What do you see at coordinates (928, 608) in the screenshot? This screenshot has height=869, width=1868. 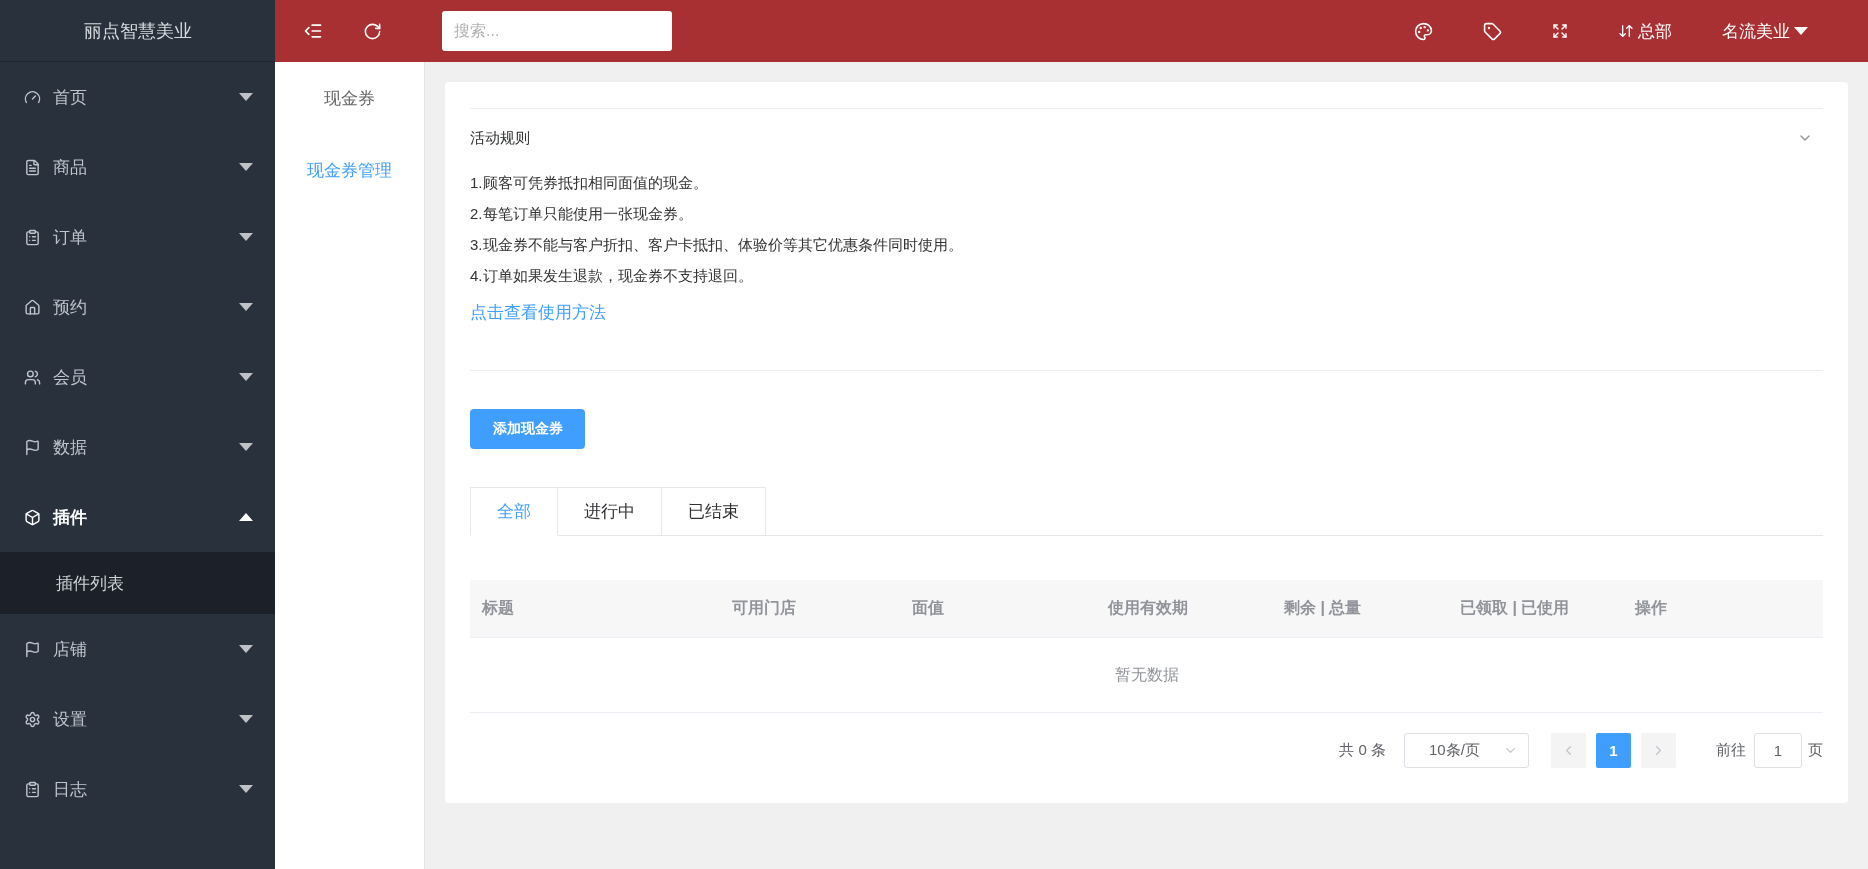 I see `column-header: 面值` at bounding box center [928, 608].